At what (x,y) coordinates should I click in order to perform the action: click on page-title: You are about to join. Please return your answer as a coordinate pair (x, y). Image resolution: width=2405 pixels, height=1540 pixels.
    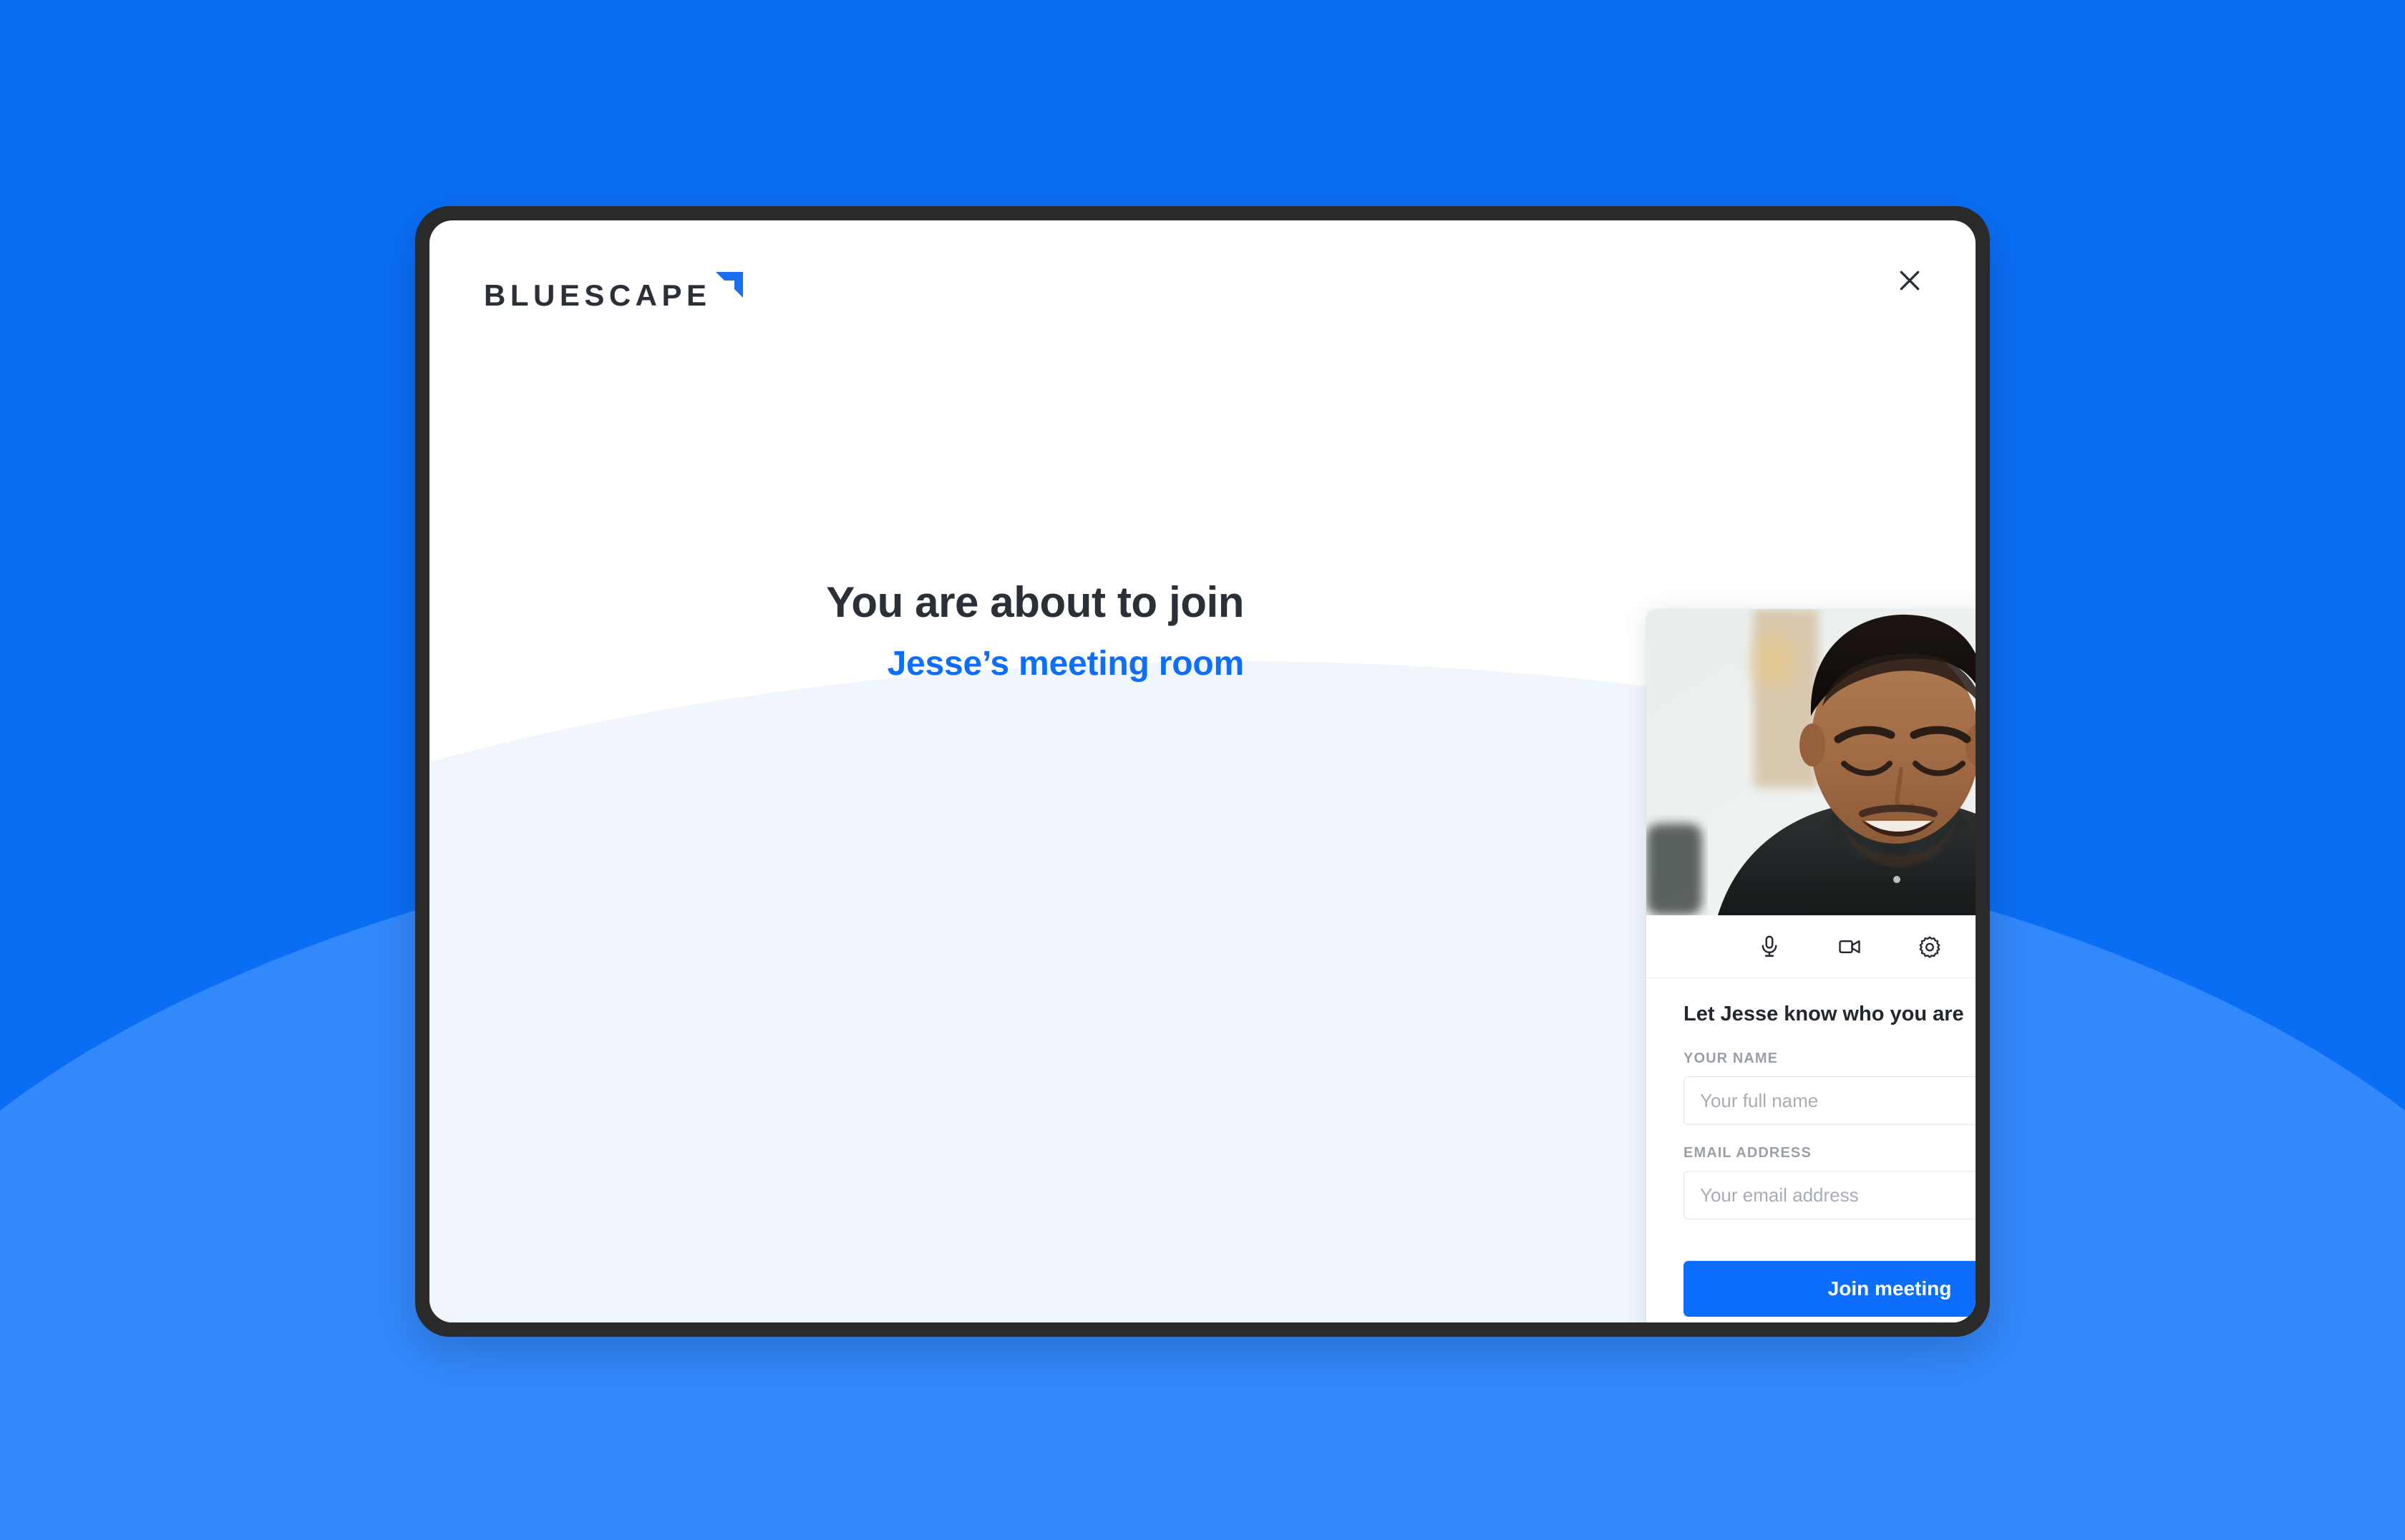
    Looking at the image, I should click on (1035, 602).